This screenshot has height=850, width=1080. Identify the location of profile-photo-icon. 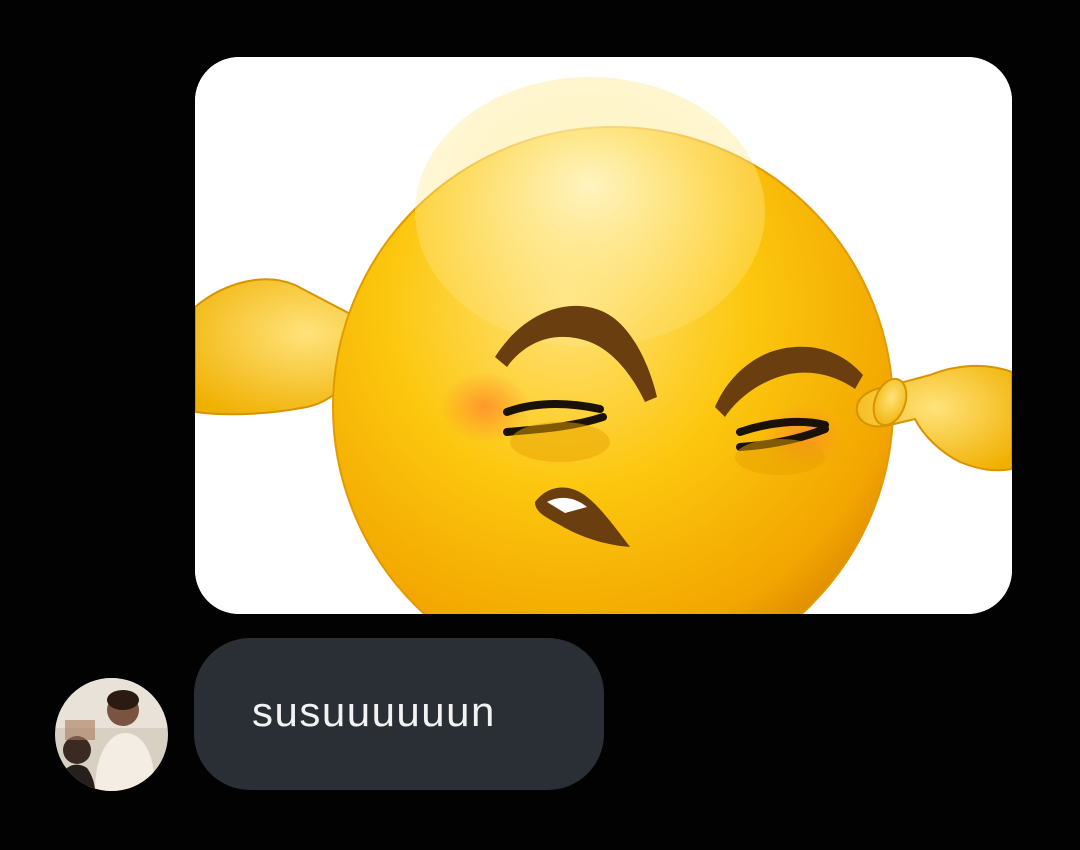
(111, 734).